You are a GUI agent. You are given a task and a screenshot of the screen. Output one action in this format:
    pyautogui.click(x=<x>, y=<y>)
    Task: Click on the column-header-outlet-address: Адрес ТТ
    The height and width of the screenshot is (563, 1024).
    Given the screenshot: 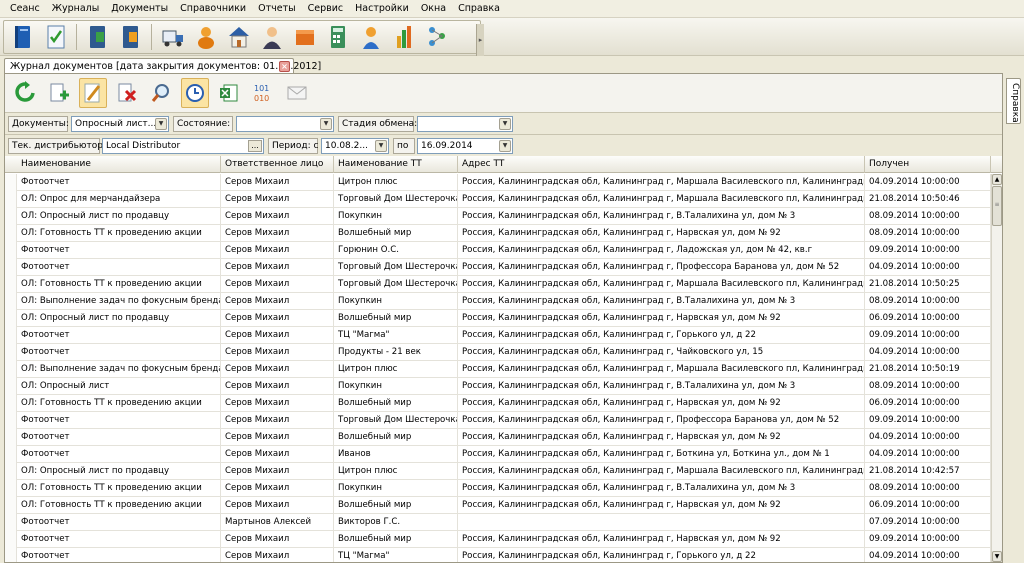 What is the action you would take?
    pyautogui.click(x=661, y=164)
    